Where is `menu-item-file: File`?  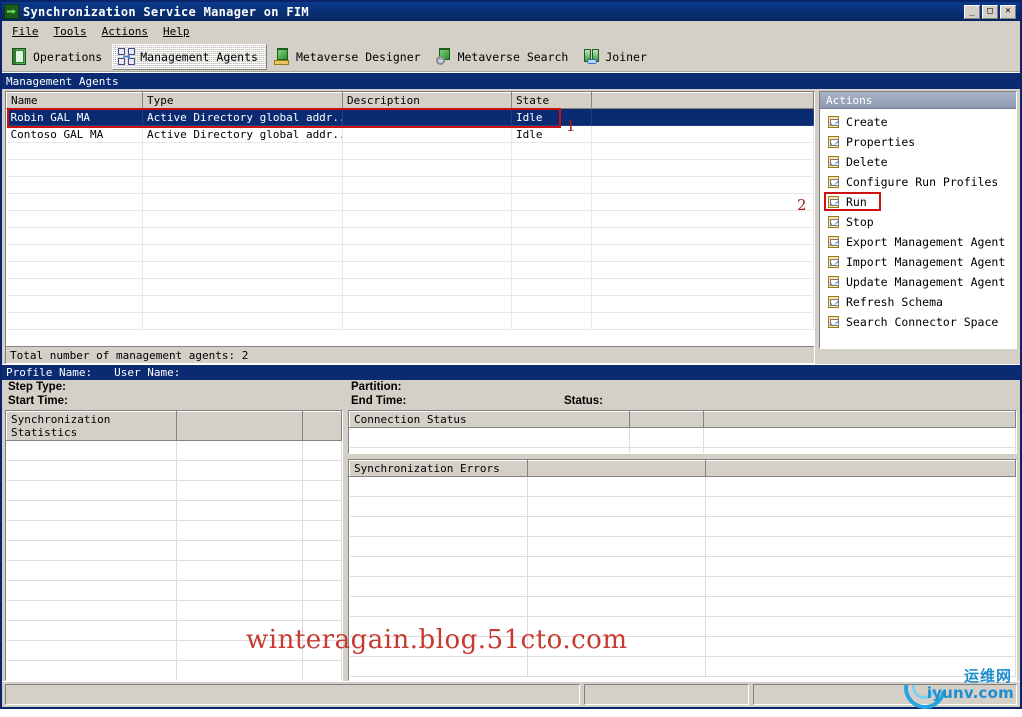
menu-item-file: File is located at coordinates (29, 31).